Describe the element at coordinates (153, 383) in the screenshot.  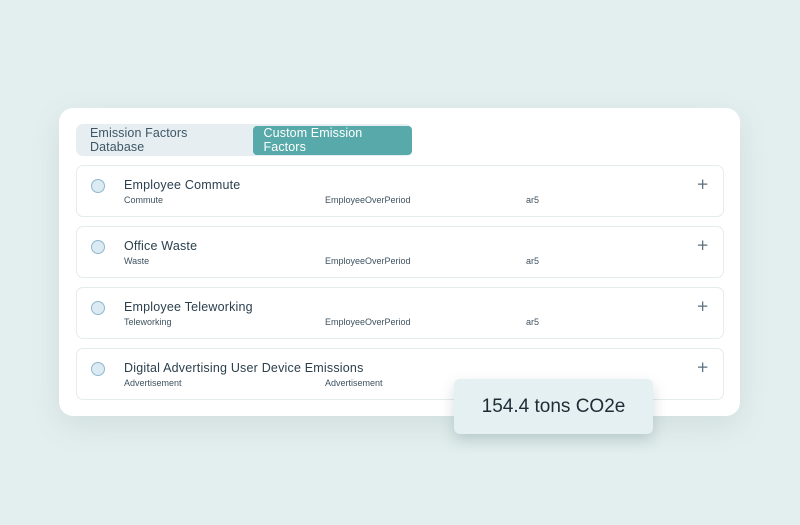
I see `item-category: Advertisement` at that location.